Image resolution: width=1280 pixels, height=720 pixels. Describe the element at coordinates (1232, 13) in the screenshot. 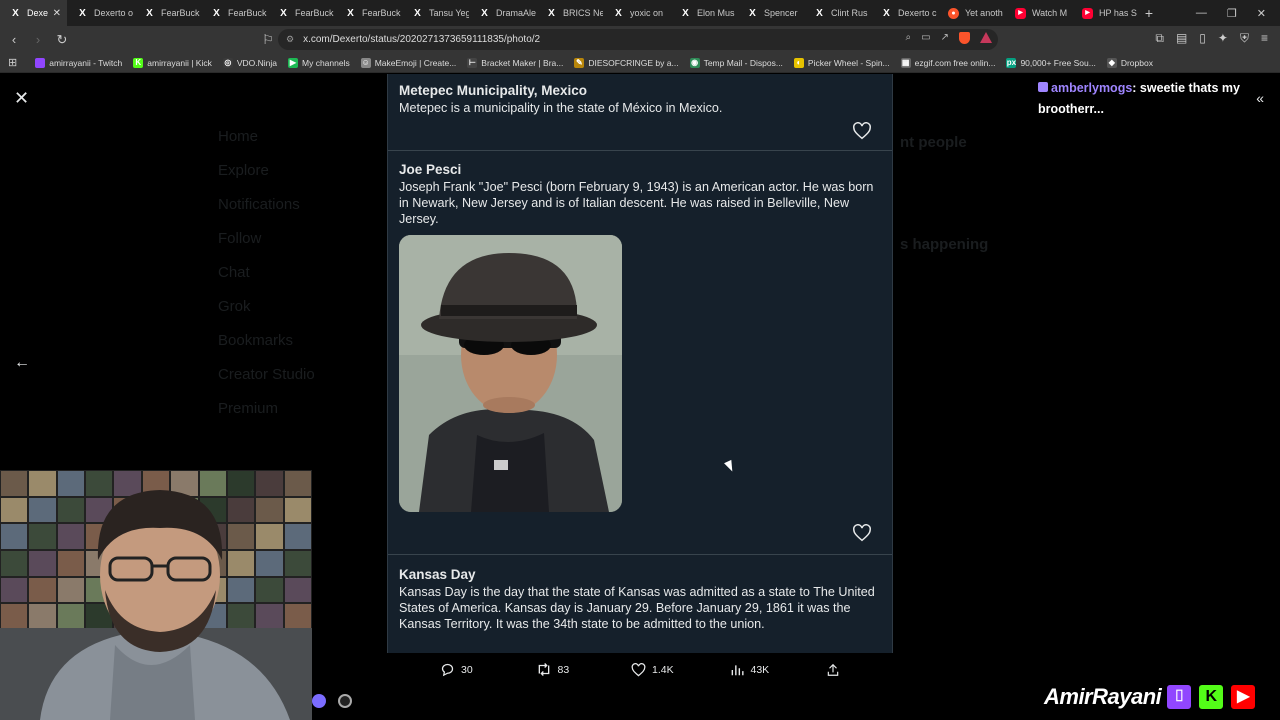

I see `restore-icon: ❐` at that location.